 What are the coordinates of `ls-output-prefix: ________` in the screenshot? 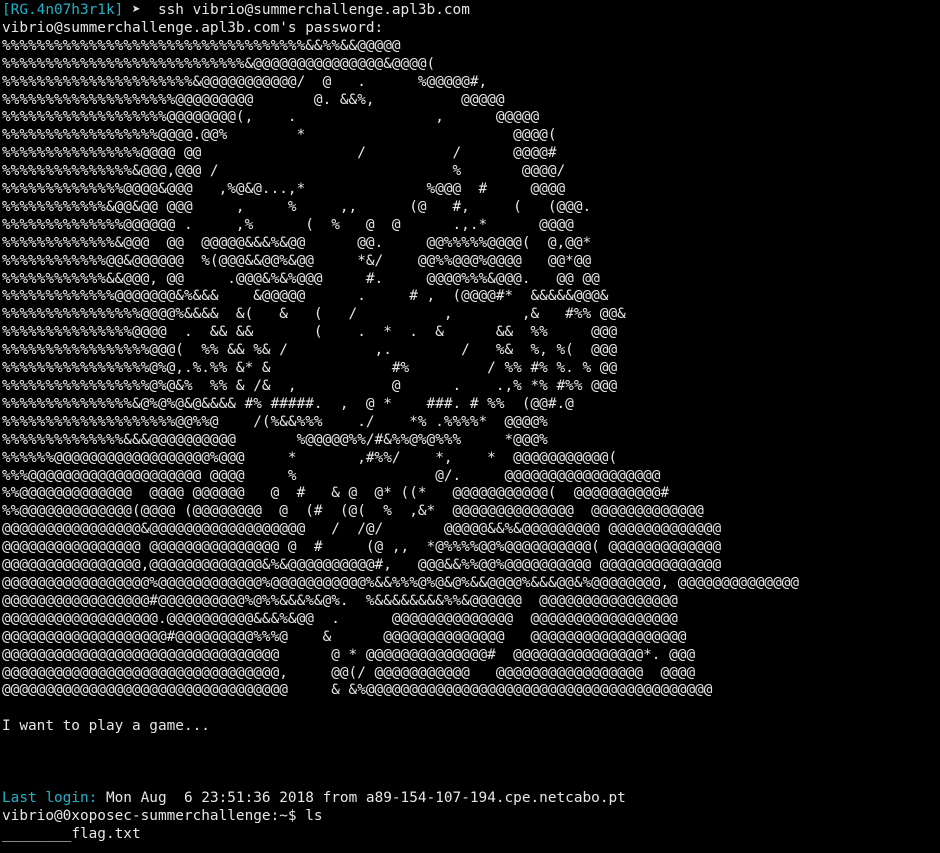 It's located at (37, 833).